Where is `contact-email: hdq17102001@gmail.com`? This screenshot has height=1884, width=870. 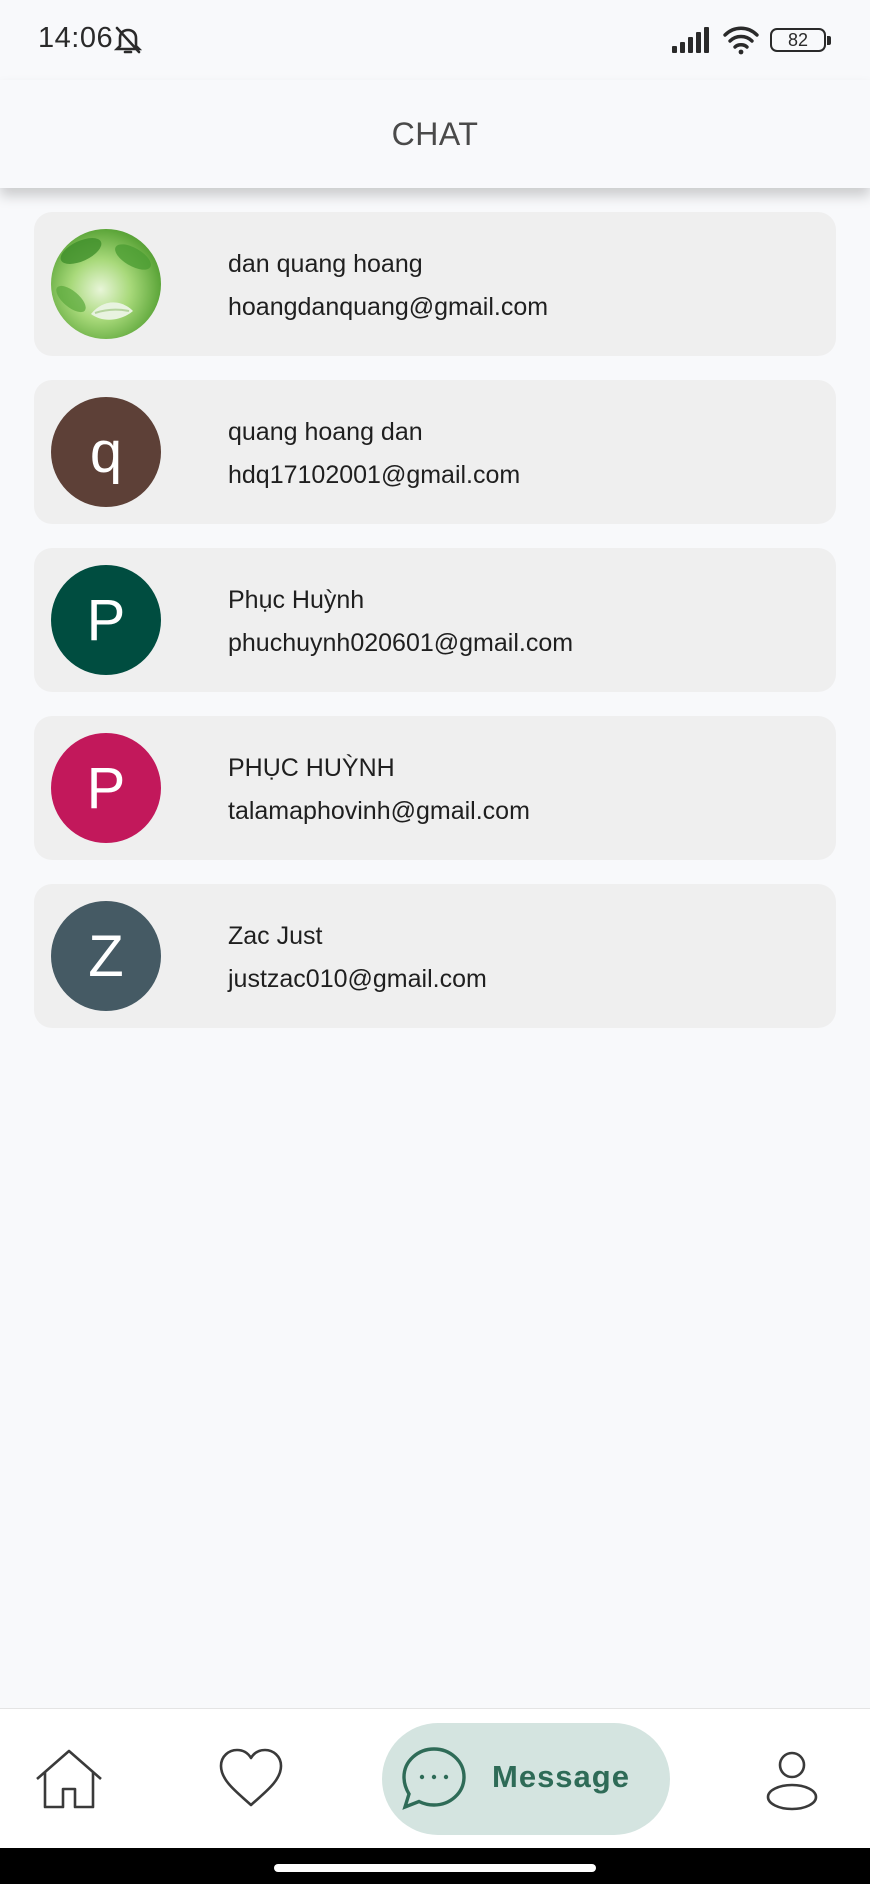 contact-email: hdq17102001@gmail.com is located at coordinates (374, 475).